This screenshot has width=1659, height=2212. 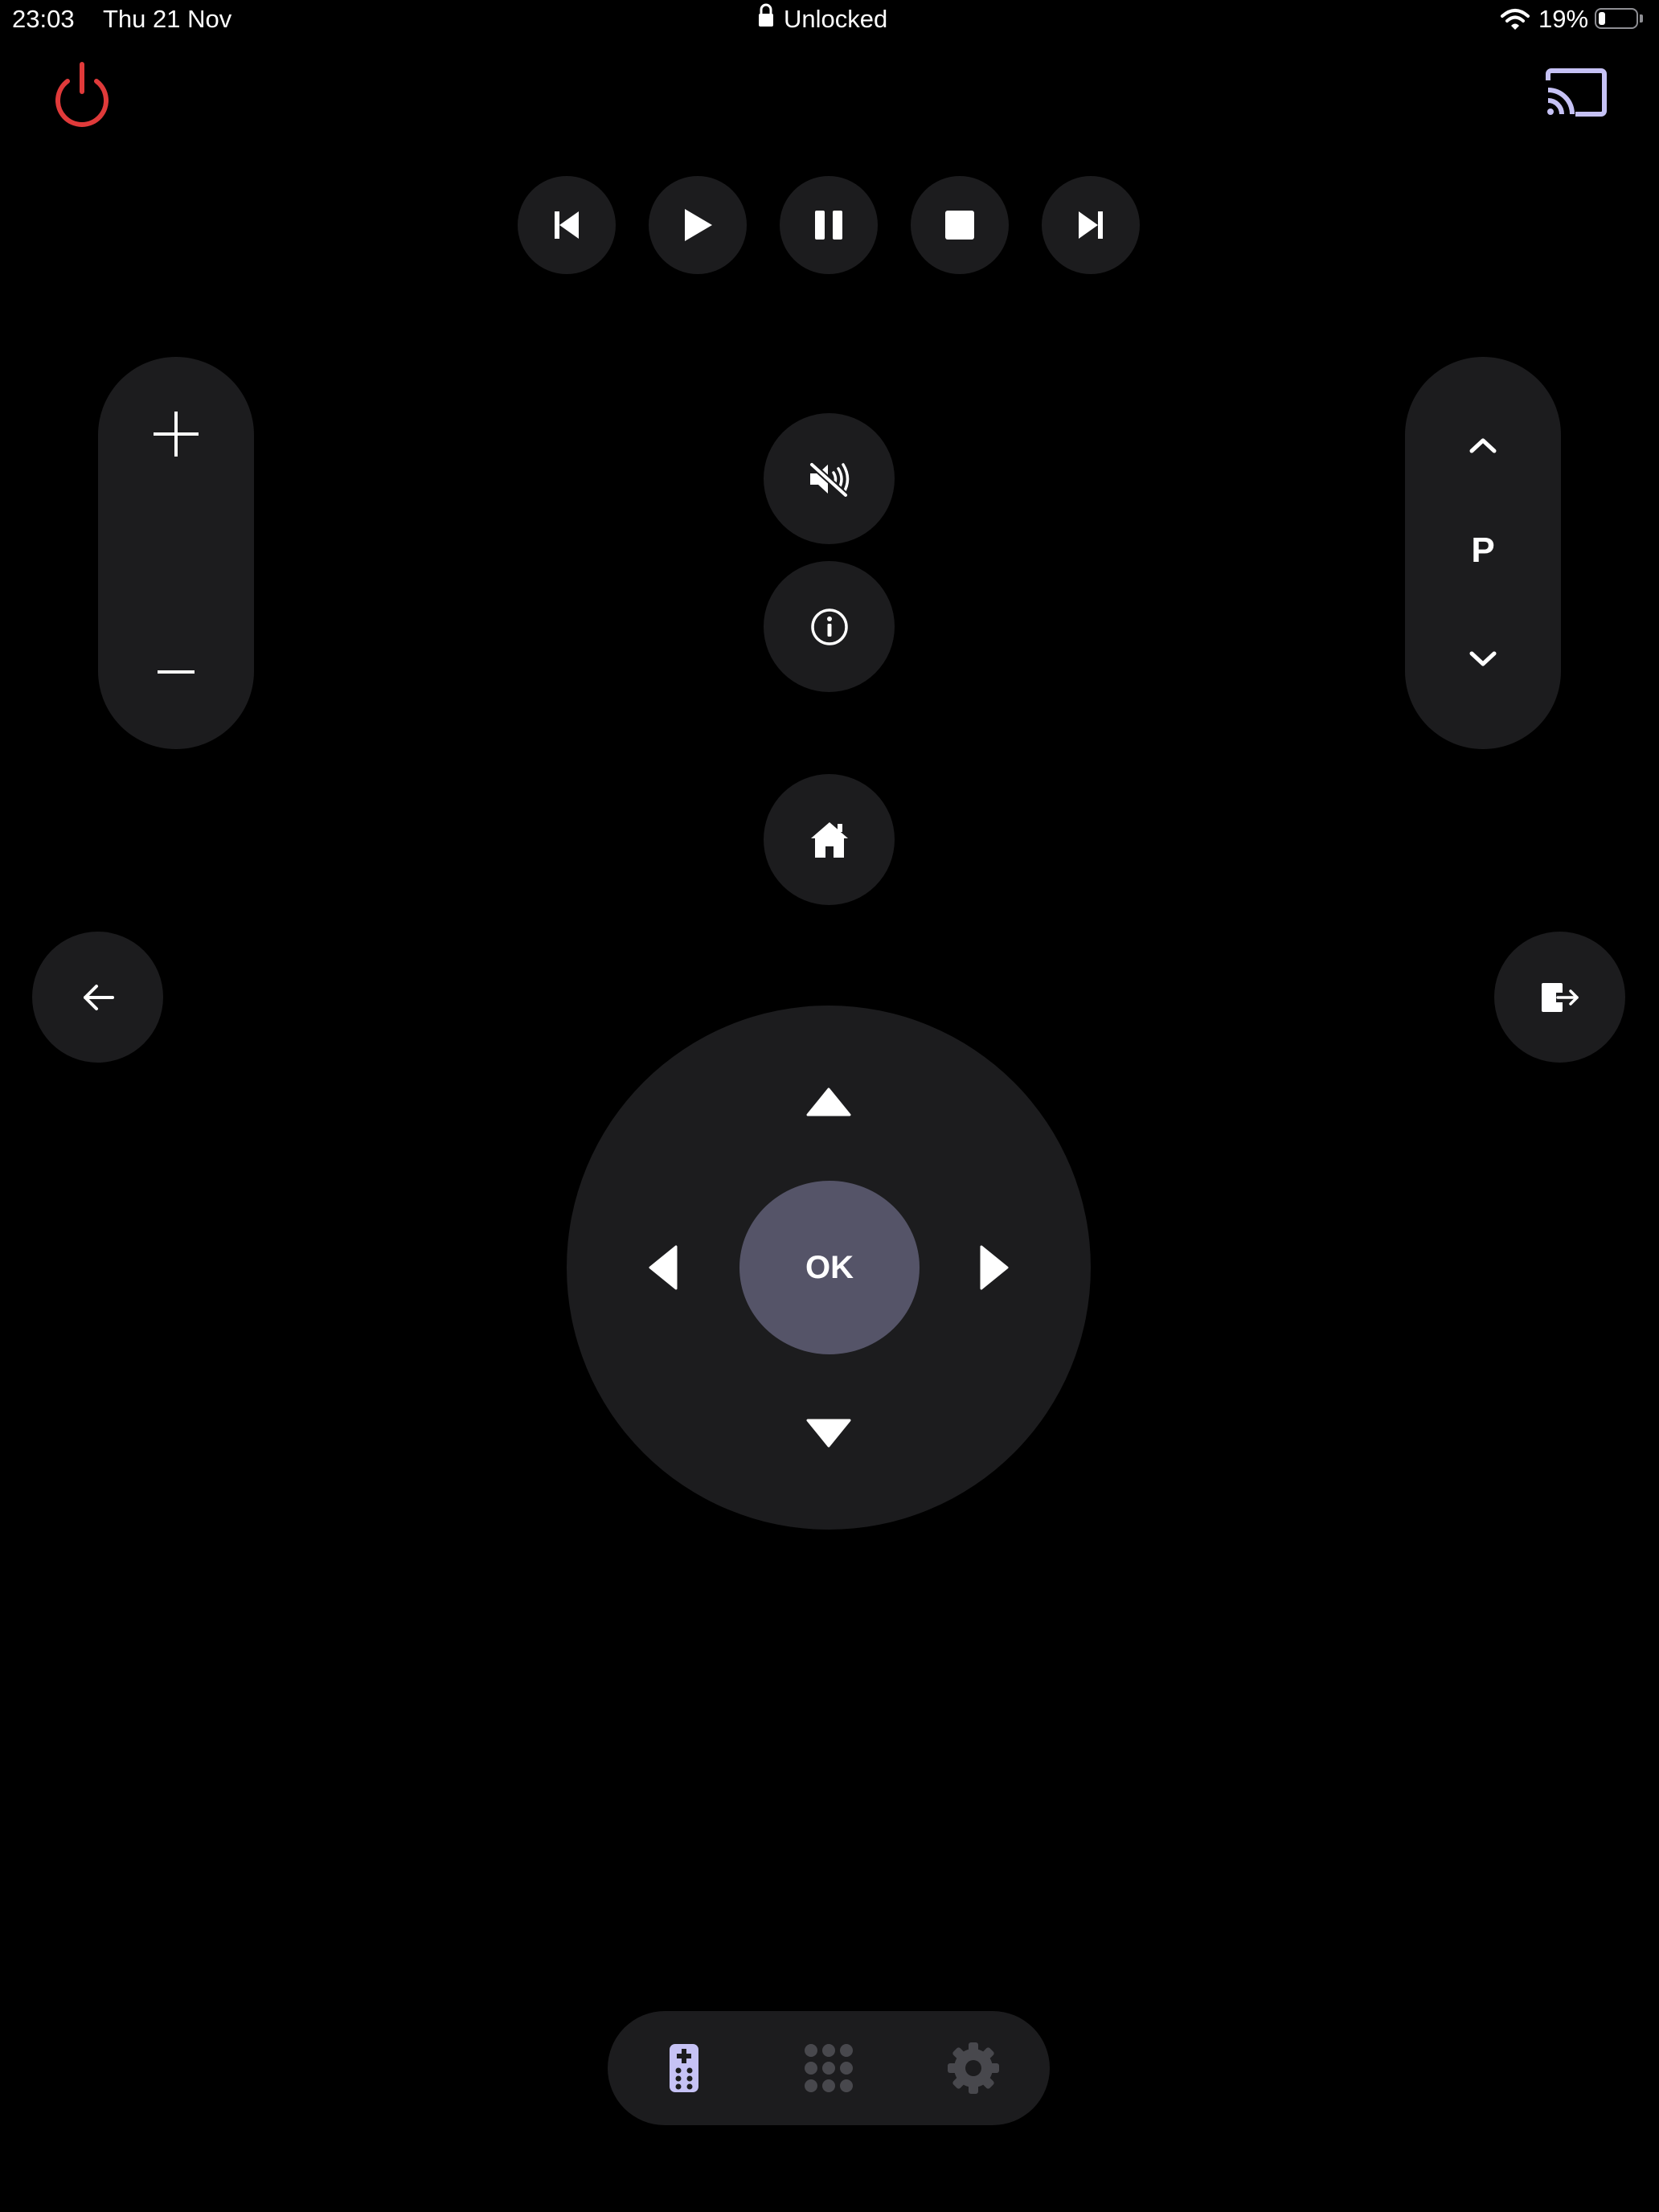 I want to click on cast-icon, so click(x=1576, y=92).